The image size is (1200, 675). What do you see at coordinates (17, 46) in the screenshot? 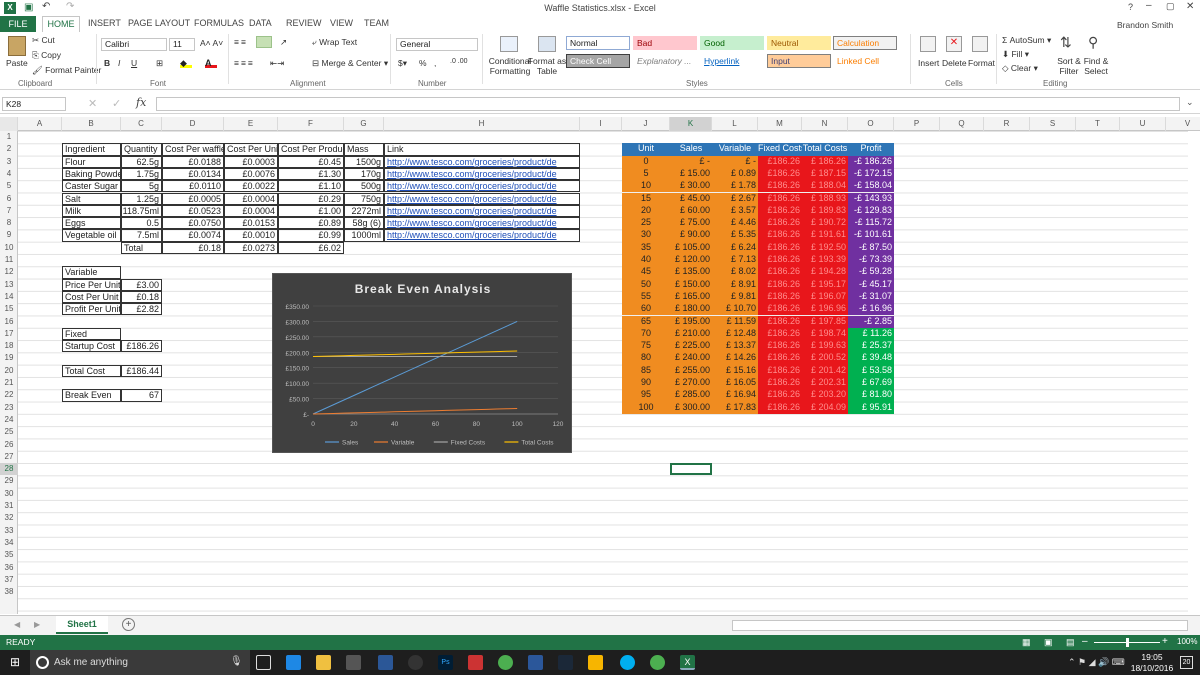
I see `paste-icon` at bounding box center [17, 46].